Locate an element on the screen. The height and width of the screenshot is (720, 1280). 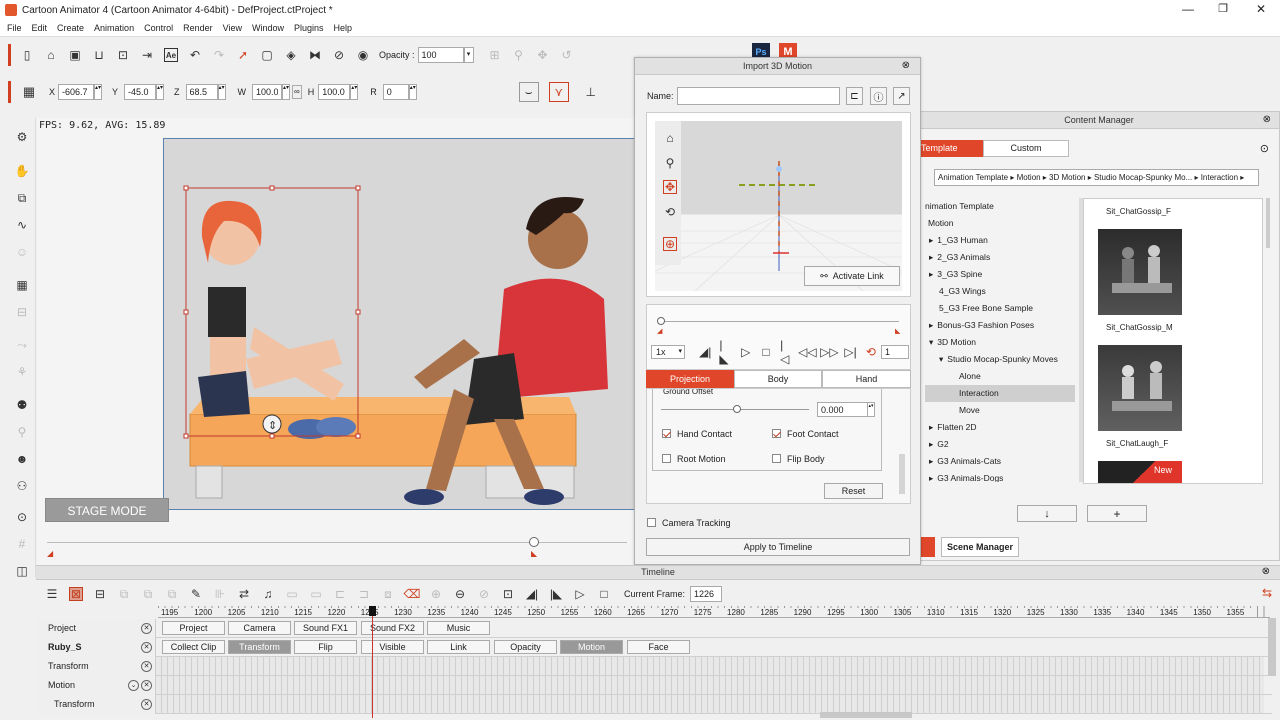
sound-fx1-button: Sound FX1 is located at coordinates (325, 628).